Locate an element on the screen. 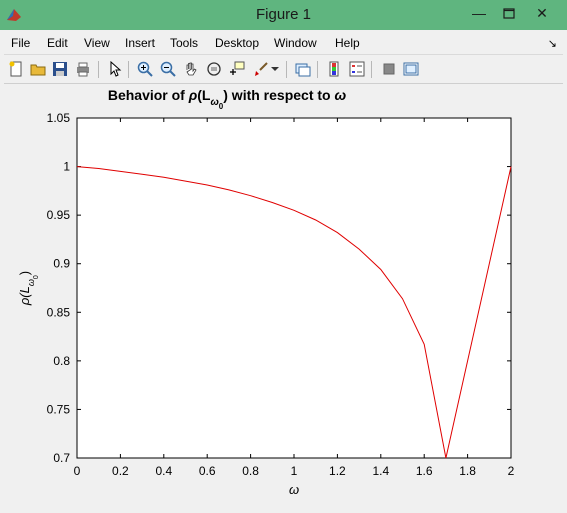 Image resolution: width=567 pixels, height=513 pixels. x-tick-label: 1.6 is located at coordinates (424, 471).